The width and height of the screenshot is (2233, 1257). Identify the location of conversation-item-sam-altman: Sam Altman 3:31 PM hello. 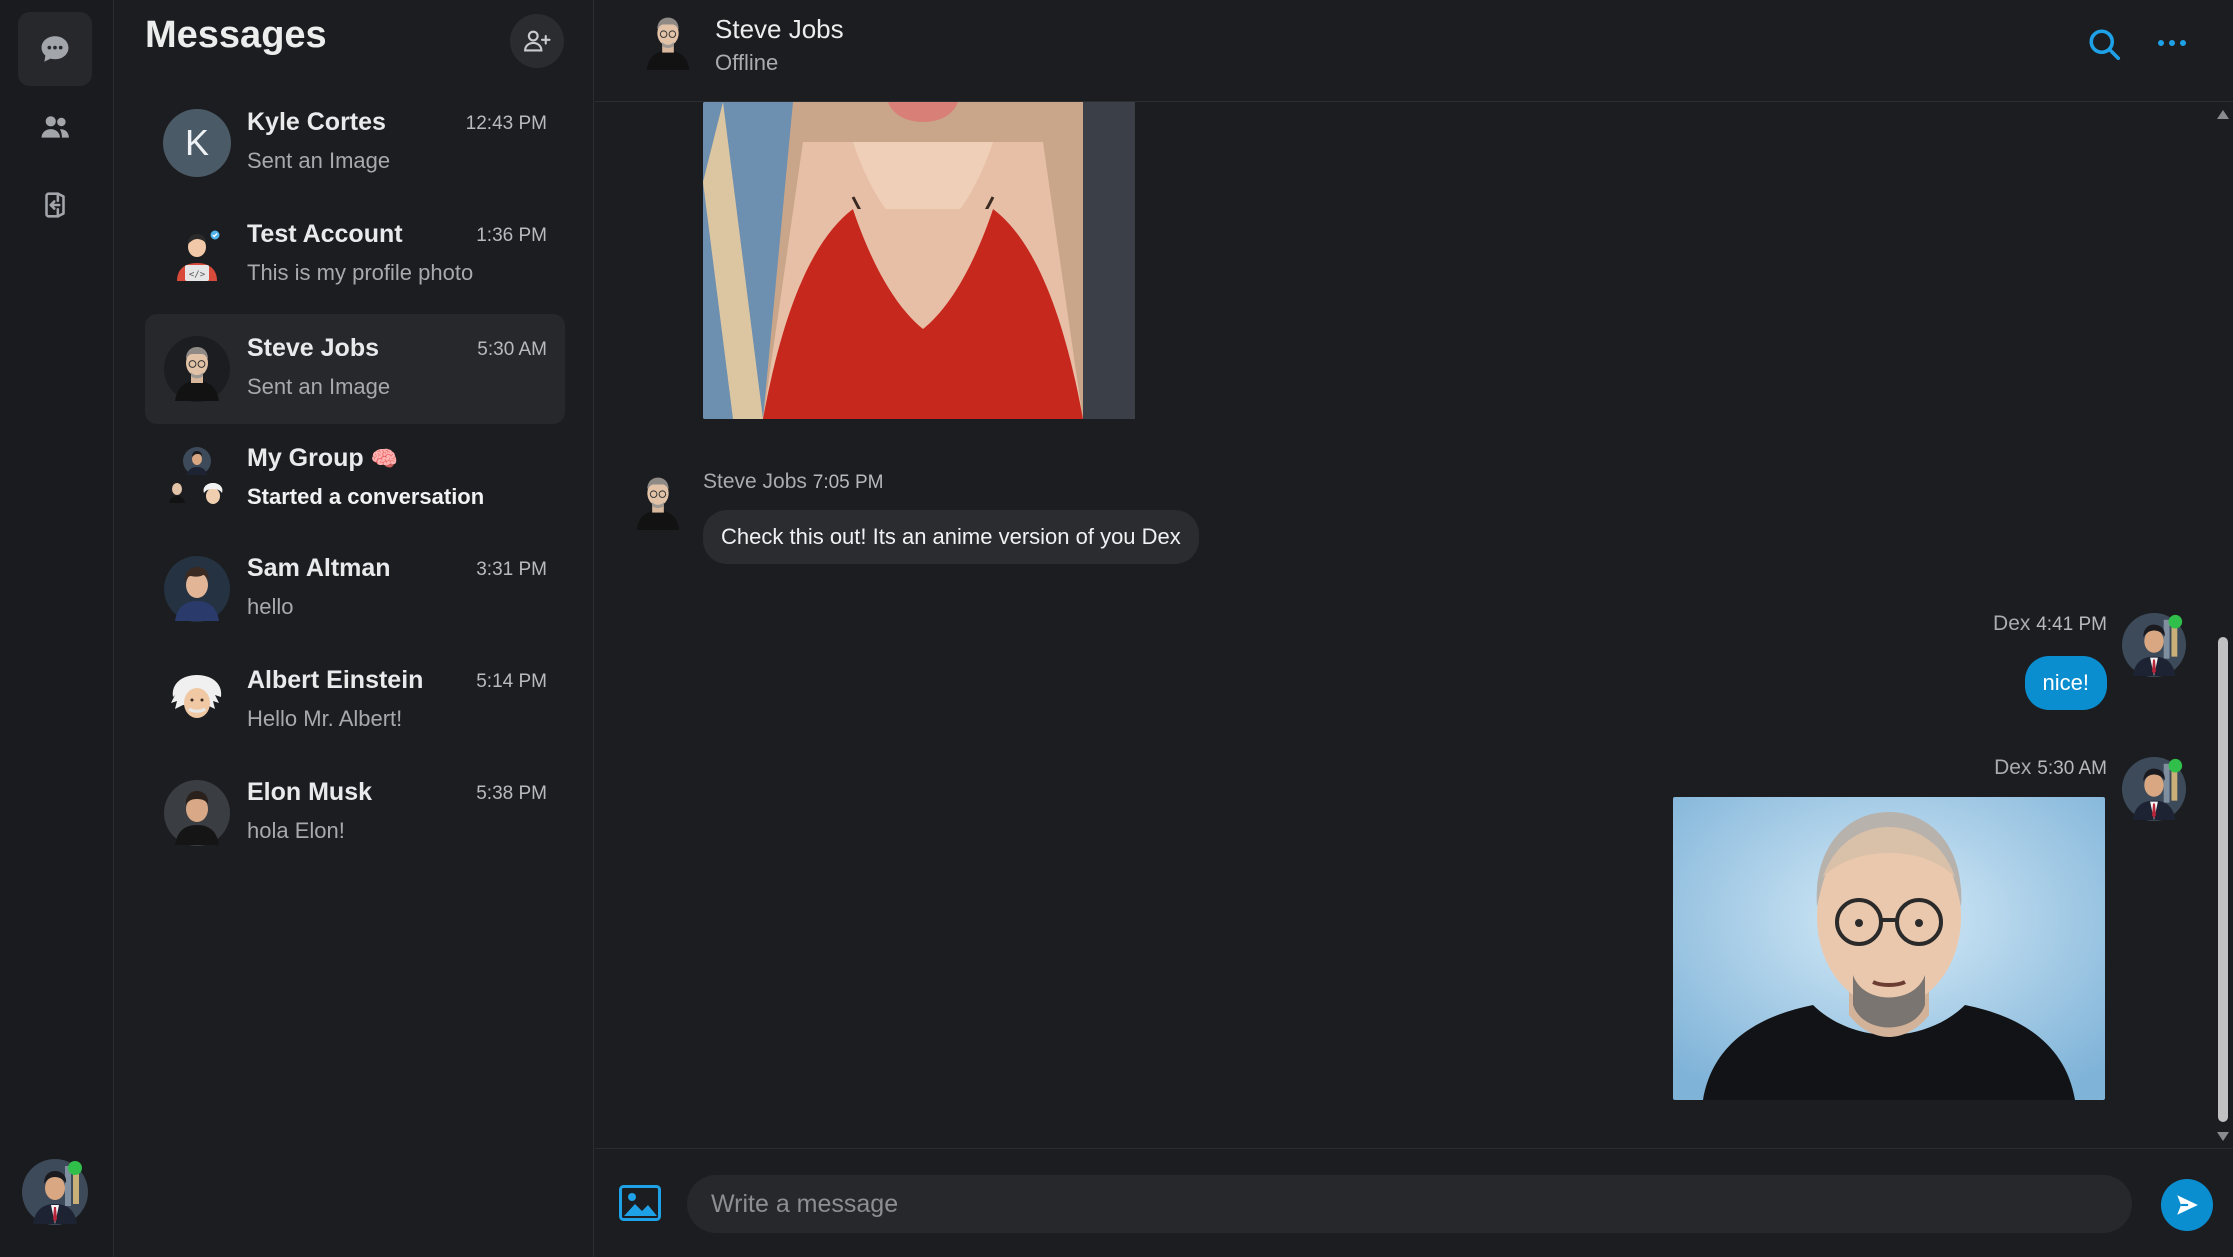
(355, 589).